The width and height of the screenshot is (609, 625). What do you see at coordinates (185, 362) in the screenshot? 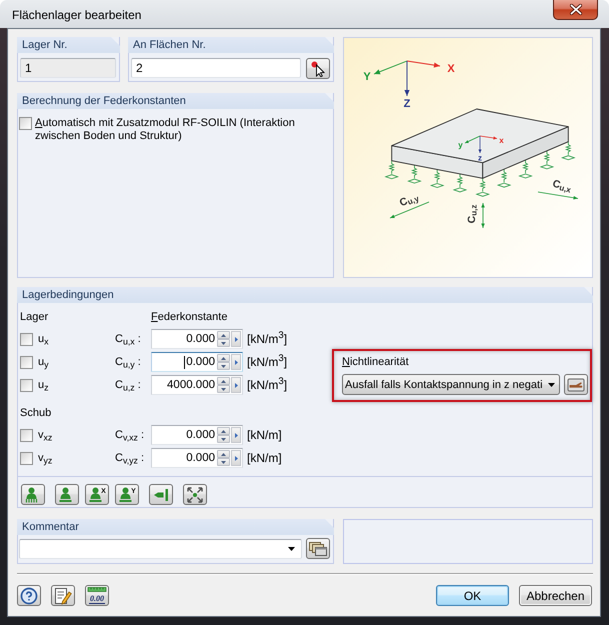
I see `text-cursor-icon` at bounding box center [185, 362].